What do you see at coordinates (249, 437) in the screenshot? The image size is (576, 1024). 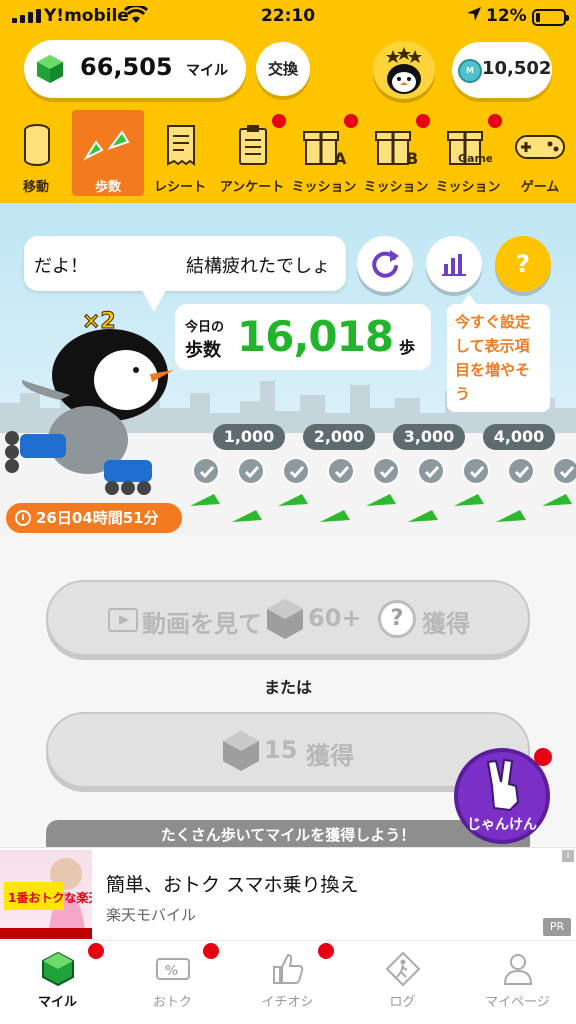 I see `milestone-badge: 1,000` at bounding box center [249, 437].